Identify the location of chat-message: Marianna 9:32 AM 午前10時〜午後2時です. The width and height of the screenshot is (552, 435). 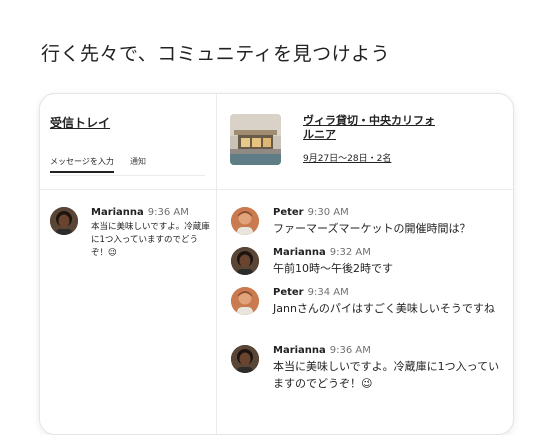
(388, 262).